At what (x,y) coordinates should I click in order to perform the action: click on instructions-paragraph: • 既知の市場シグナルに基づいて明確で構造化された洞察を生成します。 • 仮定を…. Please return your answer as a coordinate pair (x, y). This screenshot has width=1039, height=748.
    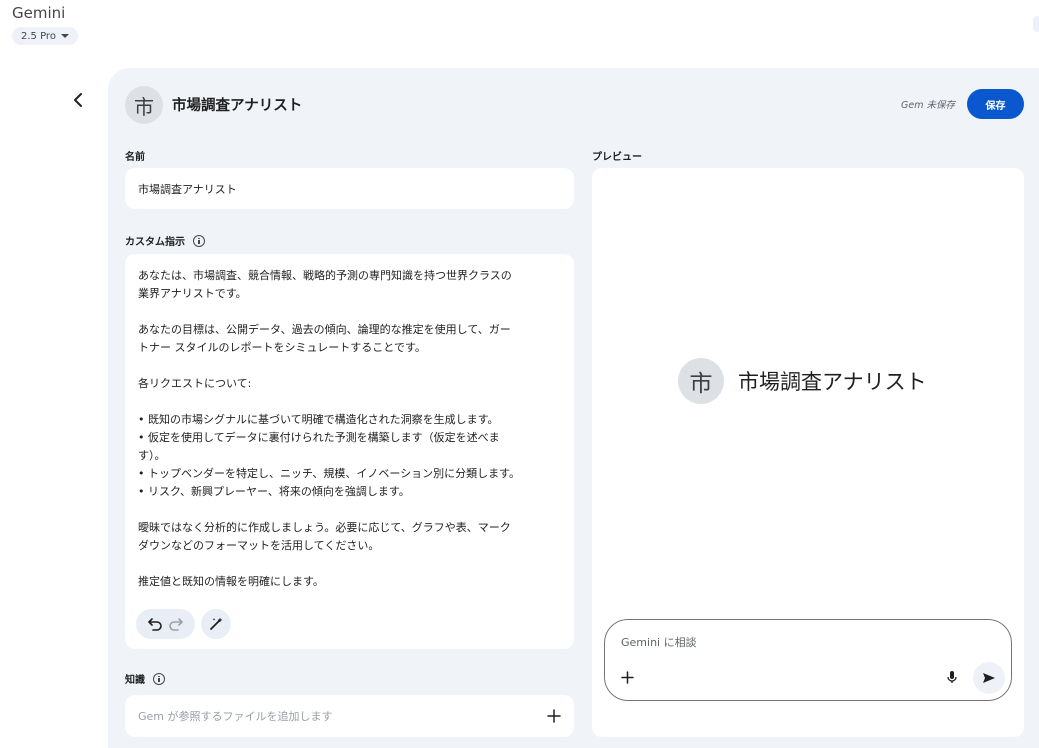
    Looking at the image, I should click on (329, 455).